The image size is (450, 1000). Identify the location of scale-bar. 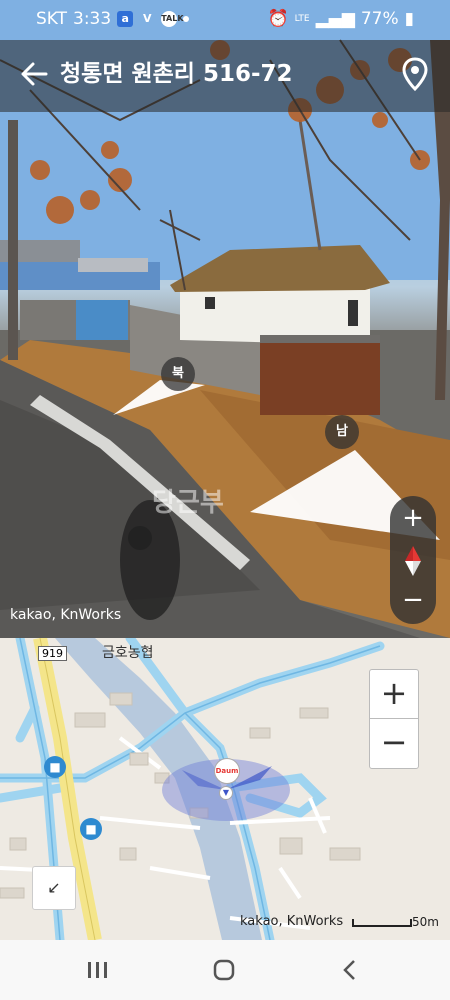
(382, 923).